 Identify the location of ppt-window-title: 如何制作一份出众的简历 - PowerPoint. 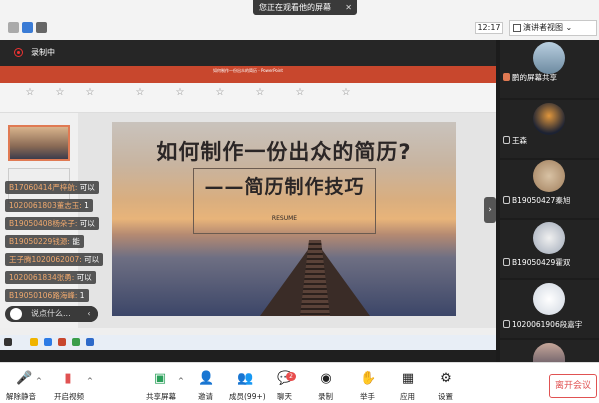
(248, 70).